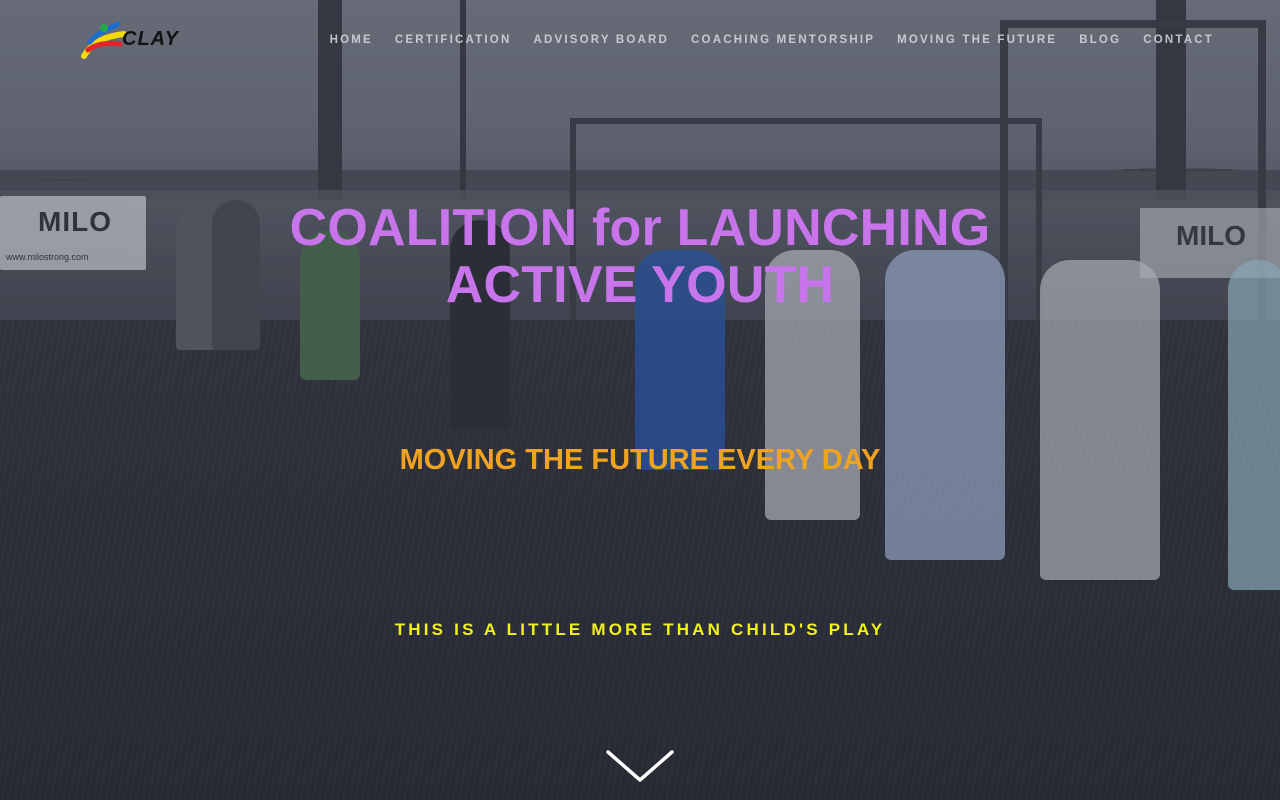  I want to click on hero-title-line-2: ACTIVE YOUTH, so click(640, 285).